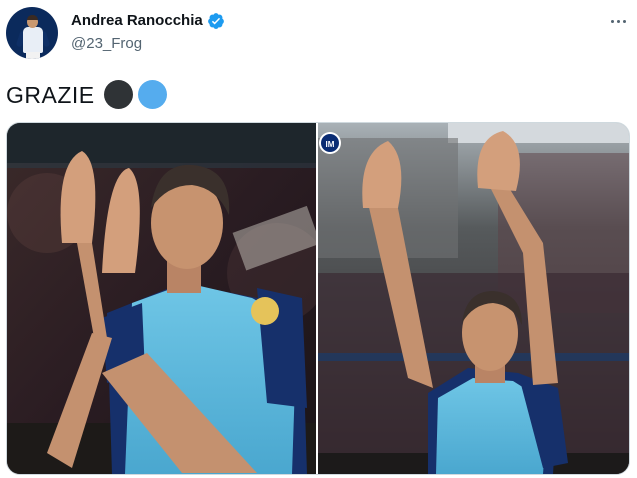  Describe the element at coordinates (32, 33) in the screenshot. I see `profile-avatar` at that location.